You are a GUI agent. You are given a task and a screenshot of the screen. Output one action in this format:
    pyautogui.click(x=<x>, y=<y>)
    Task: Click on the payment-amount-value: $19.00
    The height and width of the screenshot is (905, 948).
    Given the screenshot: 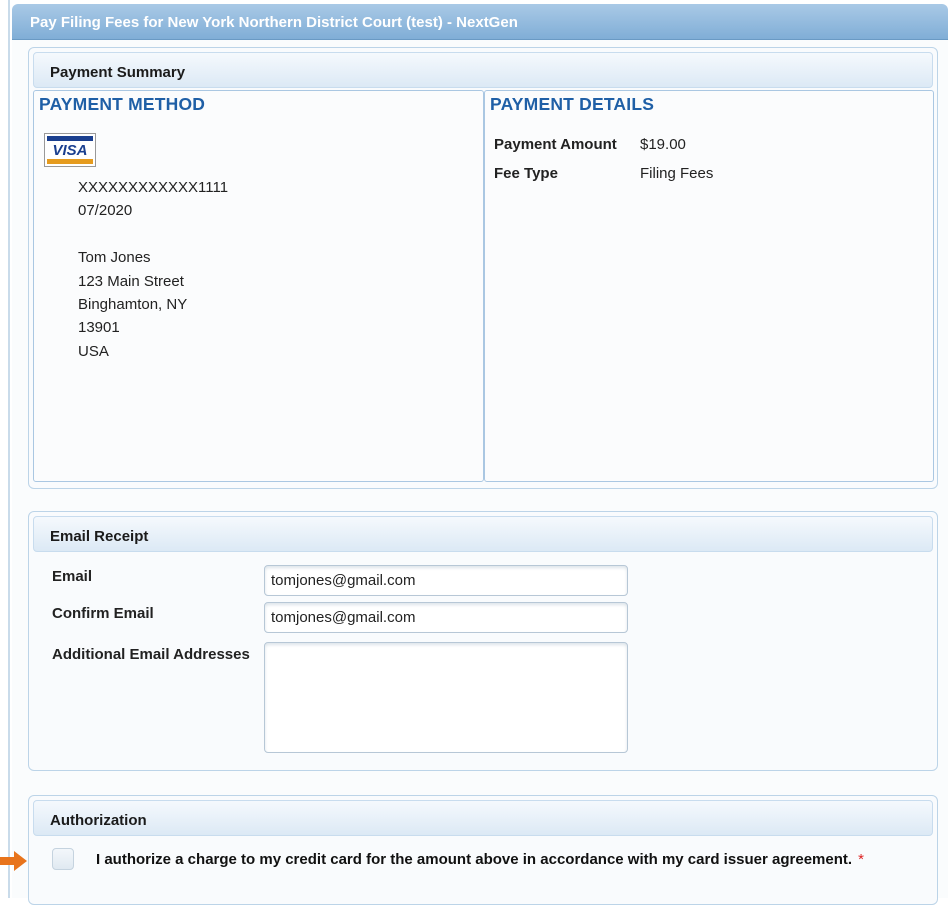 What is the action you would take?
    pyautogui.click(x=663, y=144)
    